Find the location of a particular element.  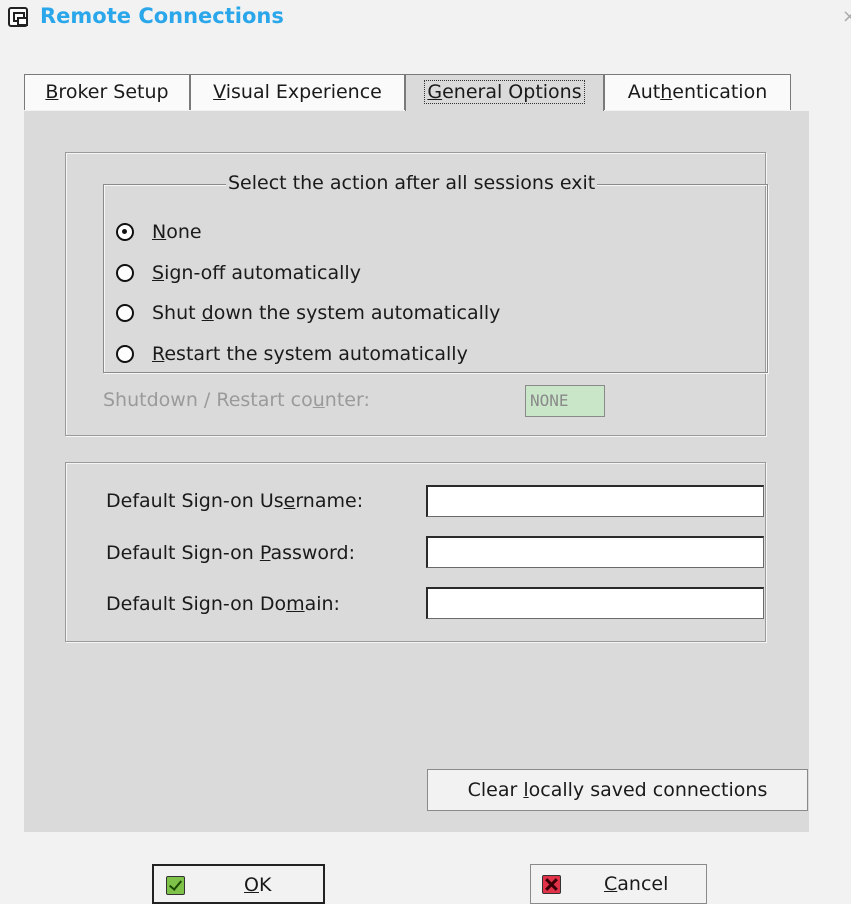

cancel-button: Cancel is located at coordinates (618, 884).